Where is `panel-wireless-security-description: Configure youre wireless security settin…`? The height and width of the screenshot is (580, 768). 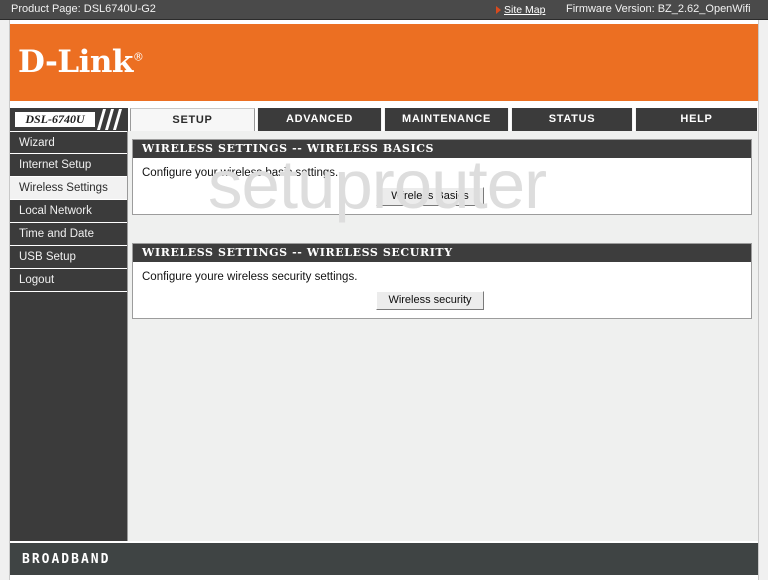
panel-wireless-security-description: Configure youre wireless security settin… is located at coordinates (250, 277).